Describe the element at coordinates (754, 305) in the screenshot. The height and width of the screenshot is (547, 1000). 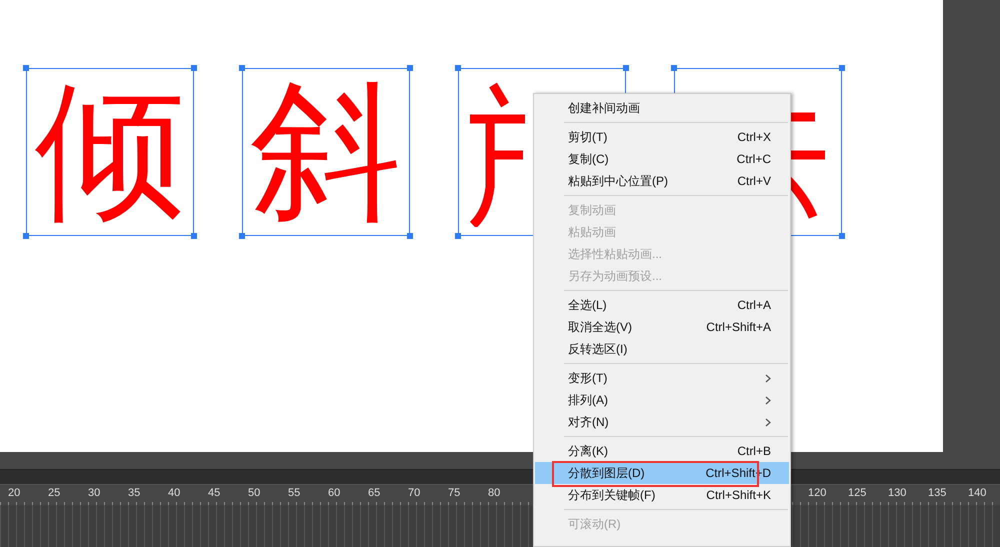
I see `shortcut-label: Ctrl+A` at that location.